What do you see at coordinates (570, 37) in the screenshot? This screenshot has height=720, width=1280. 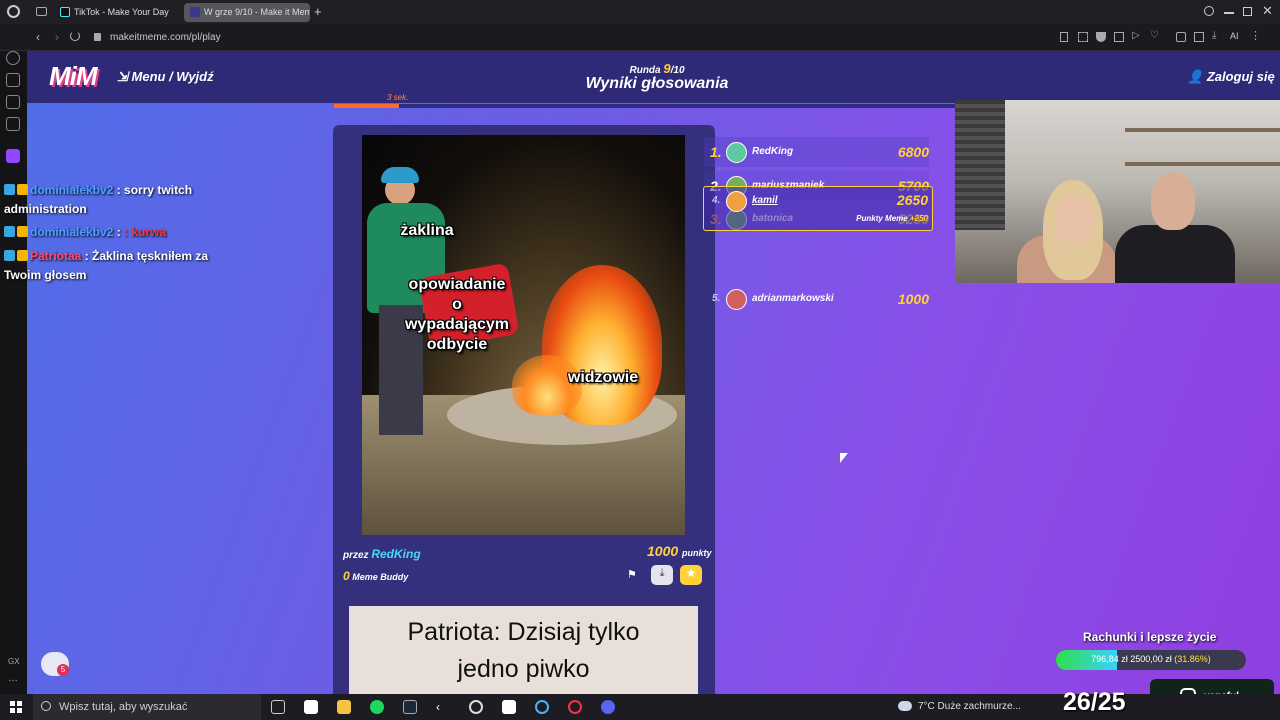 I see `url-field: makeitmeme.com/pl/play` at bounding box center [570, 37].